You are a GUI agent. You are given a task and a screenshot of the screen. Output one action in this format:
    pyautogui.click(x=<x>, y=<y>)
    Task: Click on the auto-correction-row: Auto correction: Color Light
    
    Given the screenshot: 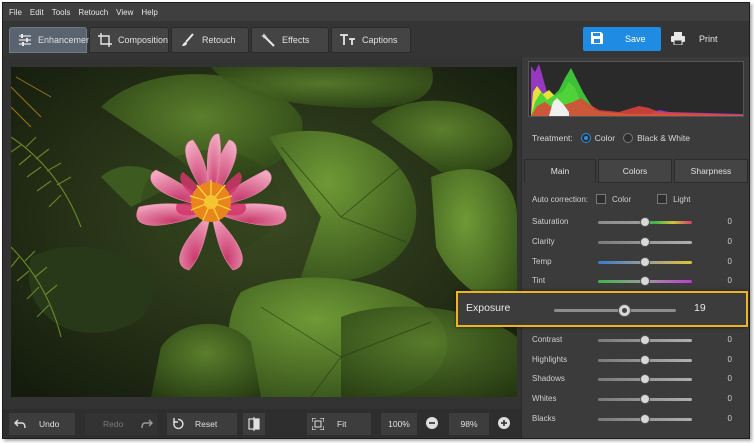 What is the action you would take?
    pyautogui.click(x=611, y=199)
    